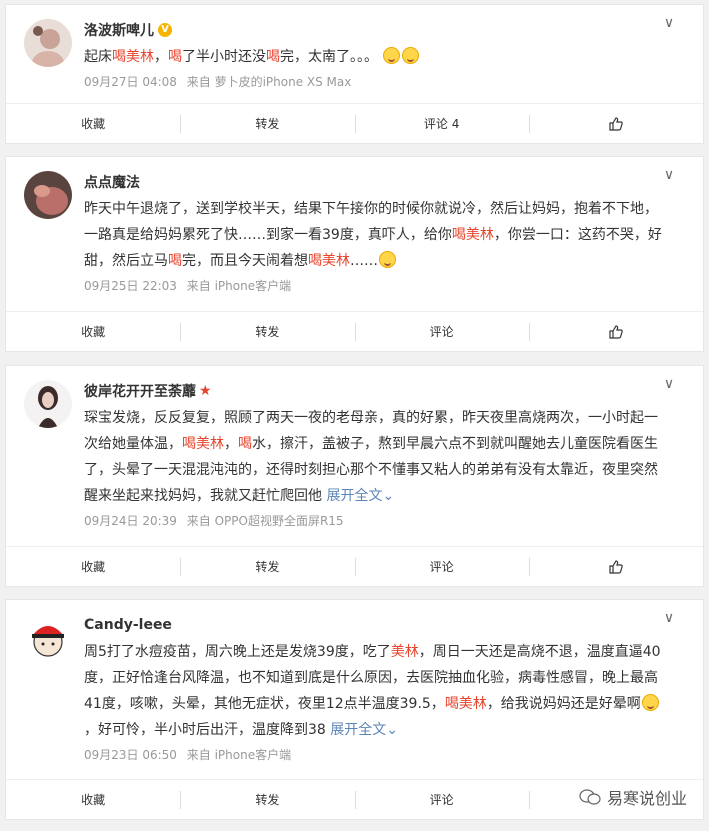 This screenshot has height=831, width=709. Describe the element at coordinates (650, 702) in the screenshot. I see `crying-emoji-icon` at that location.